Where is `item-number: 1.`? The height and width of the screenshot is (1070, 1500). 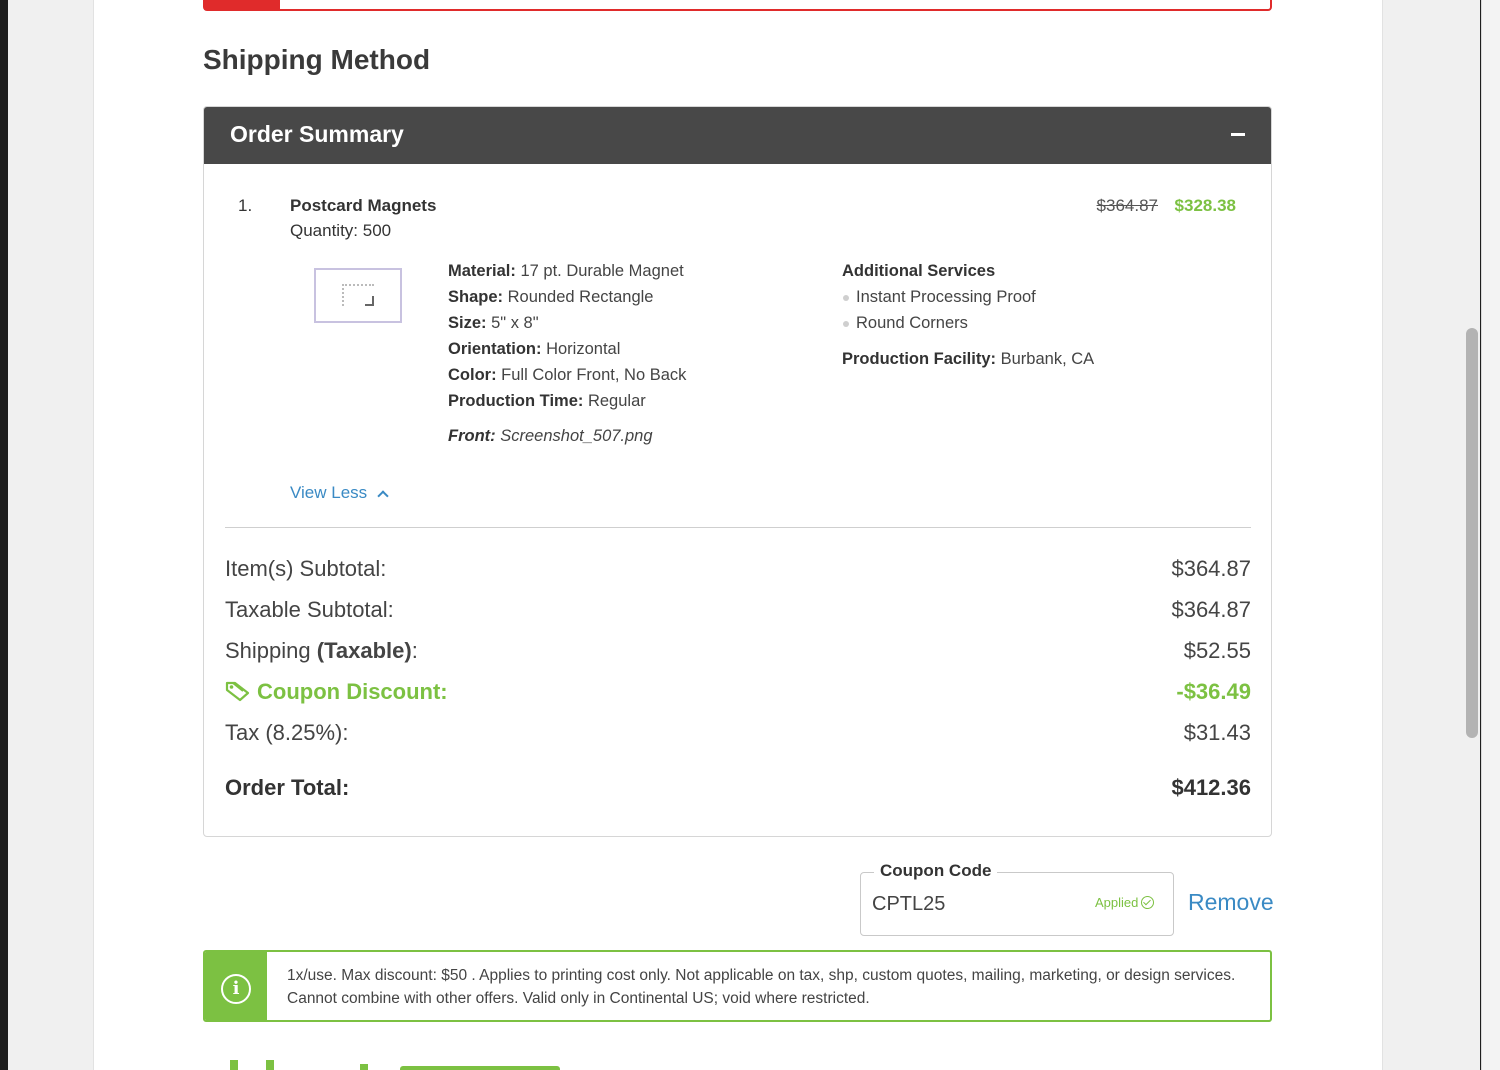
item-number: 1. is located at coordinates (245, 205).